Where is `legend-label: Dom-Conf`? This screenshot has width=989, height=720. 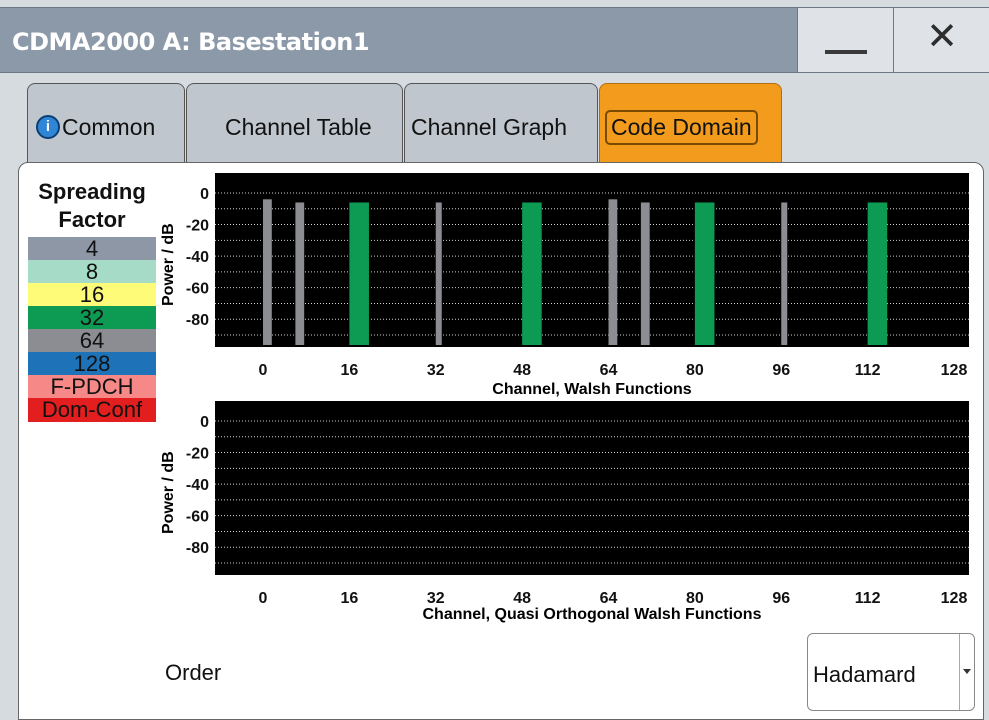 legend-label: Dom-Conf is located at coordinates (92, 409).